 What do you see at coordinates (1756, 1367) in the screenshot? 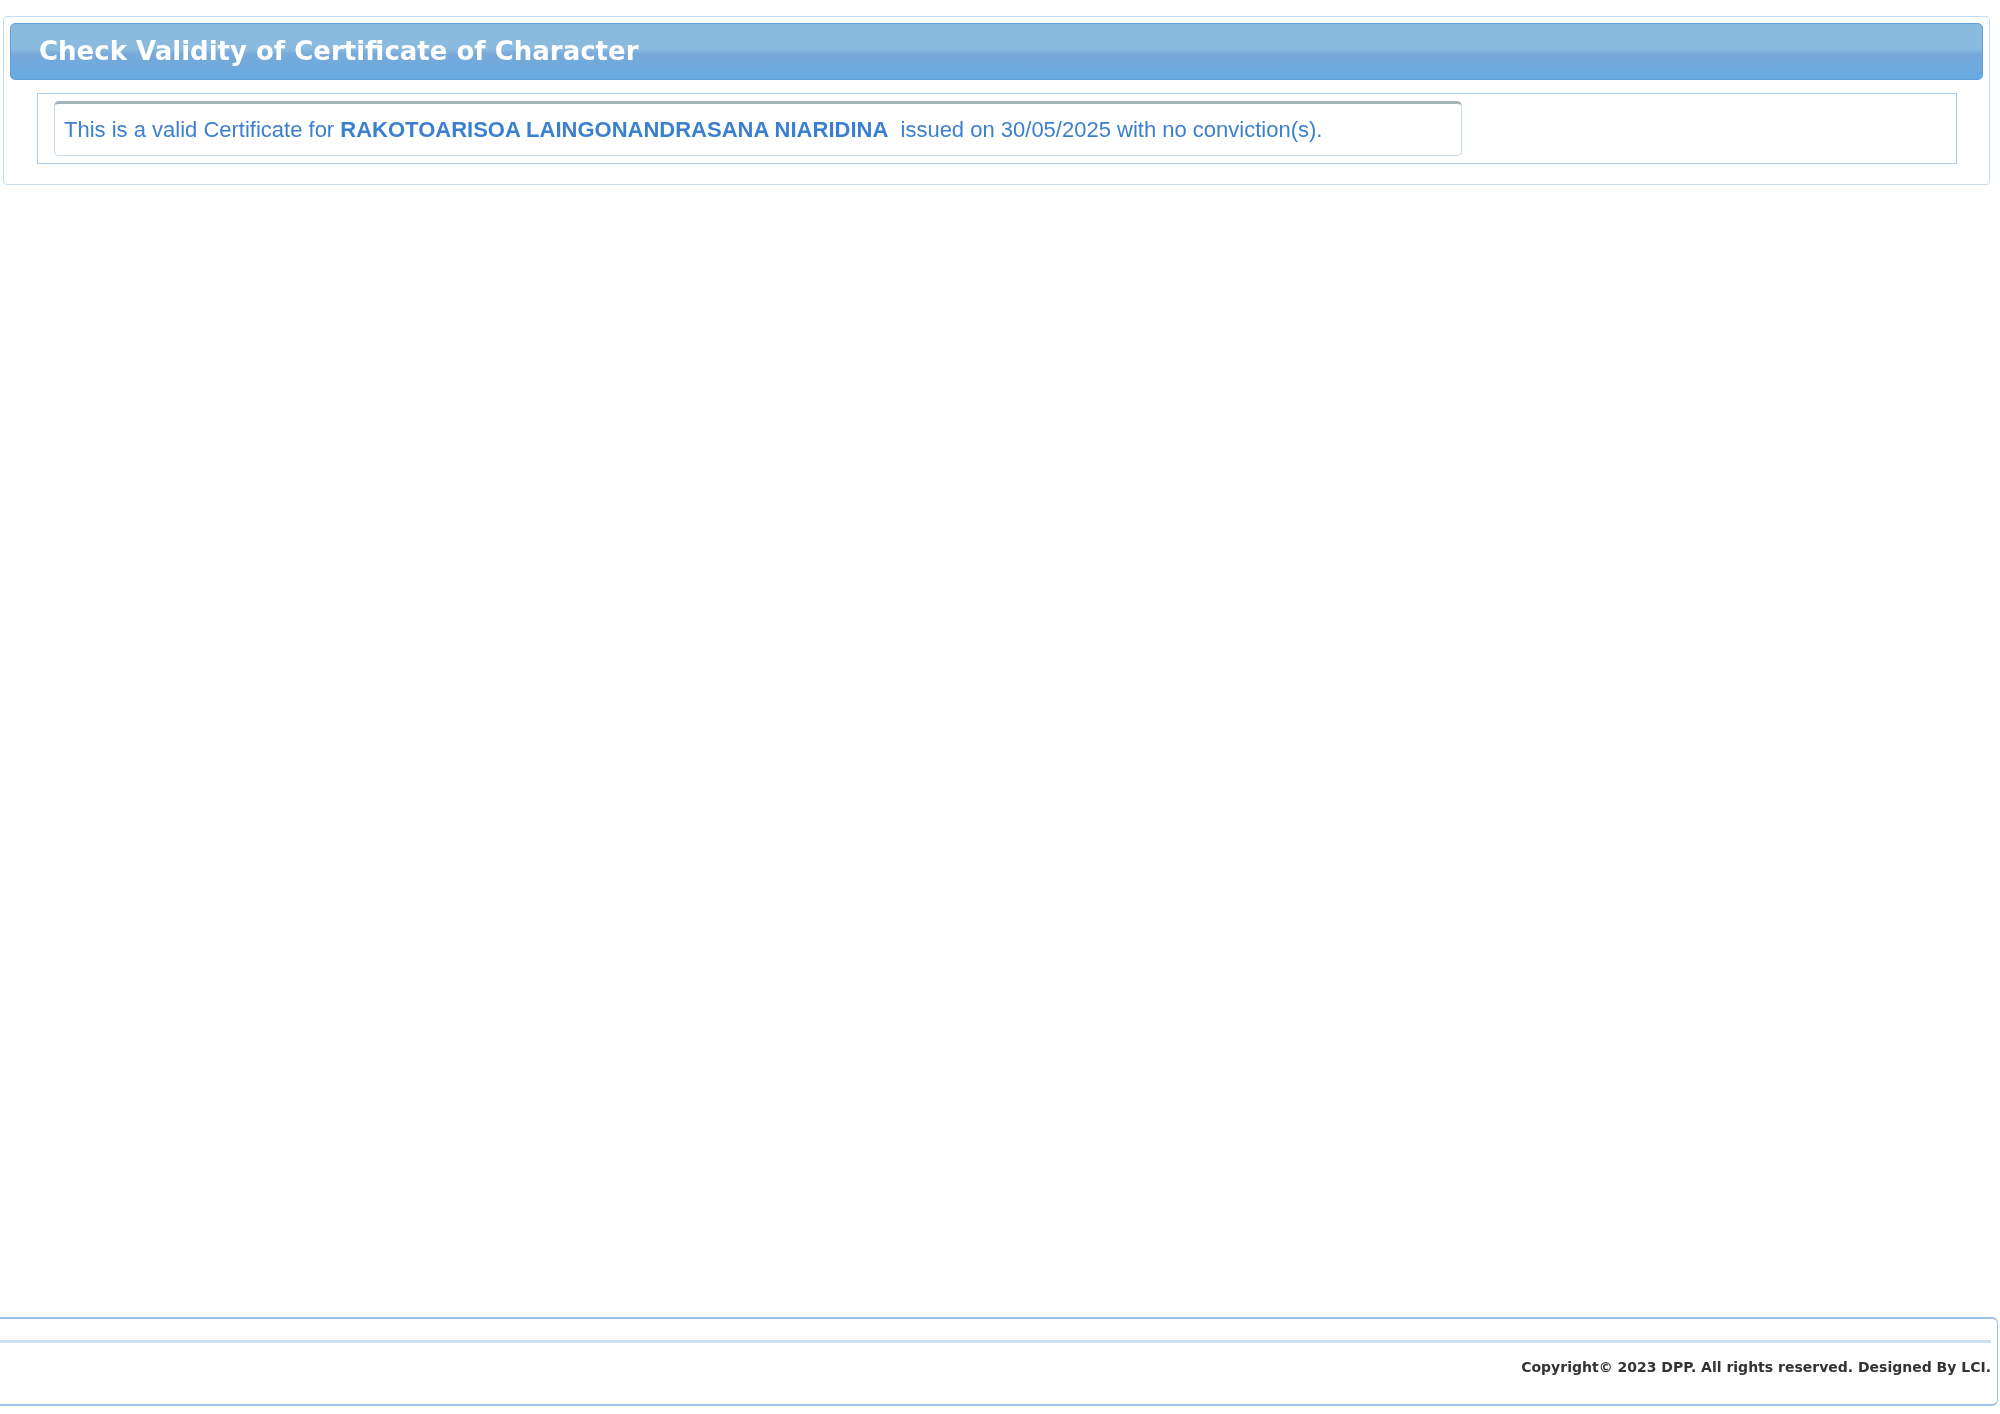
I see `copyright-text: Copyright© 2023 DPP. All rights reserved. Designed By LCI.` at bounding box center [1756, 1367].